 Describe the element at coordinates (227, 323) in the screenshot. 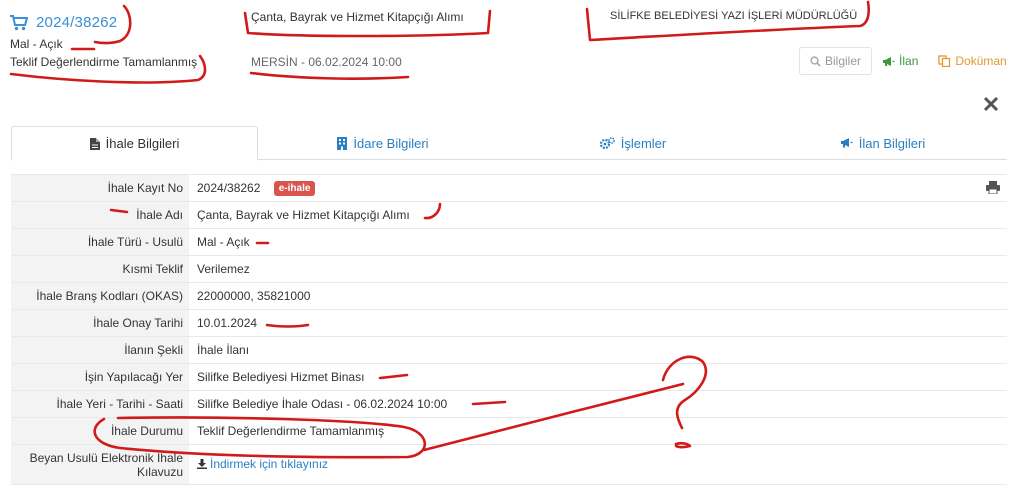

I see `row-value: 10.01.2024` at that location.